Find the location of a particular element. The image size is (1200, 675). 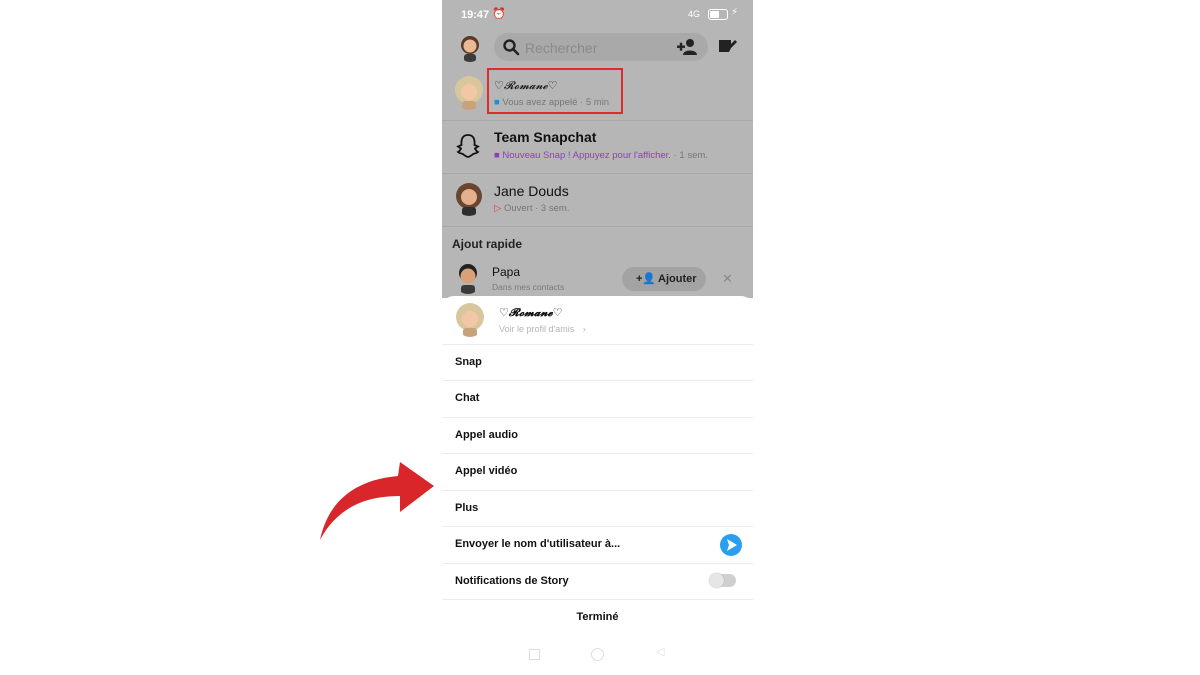

add-button: +👤 Ajouter is located at coordinates (664, 279).